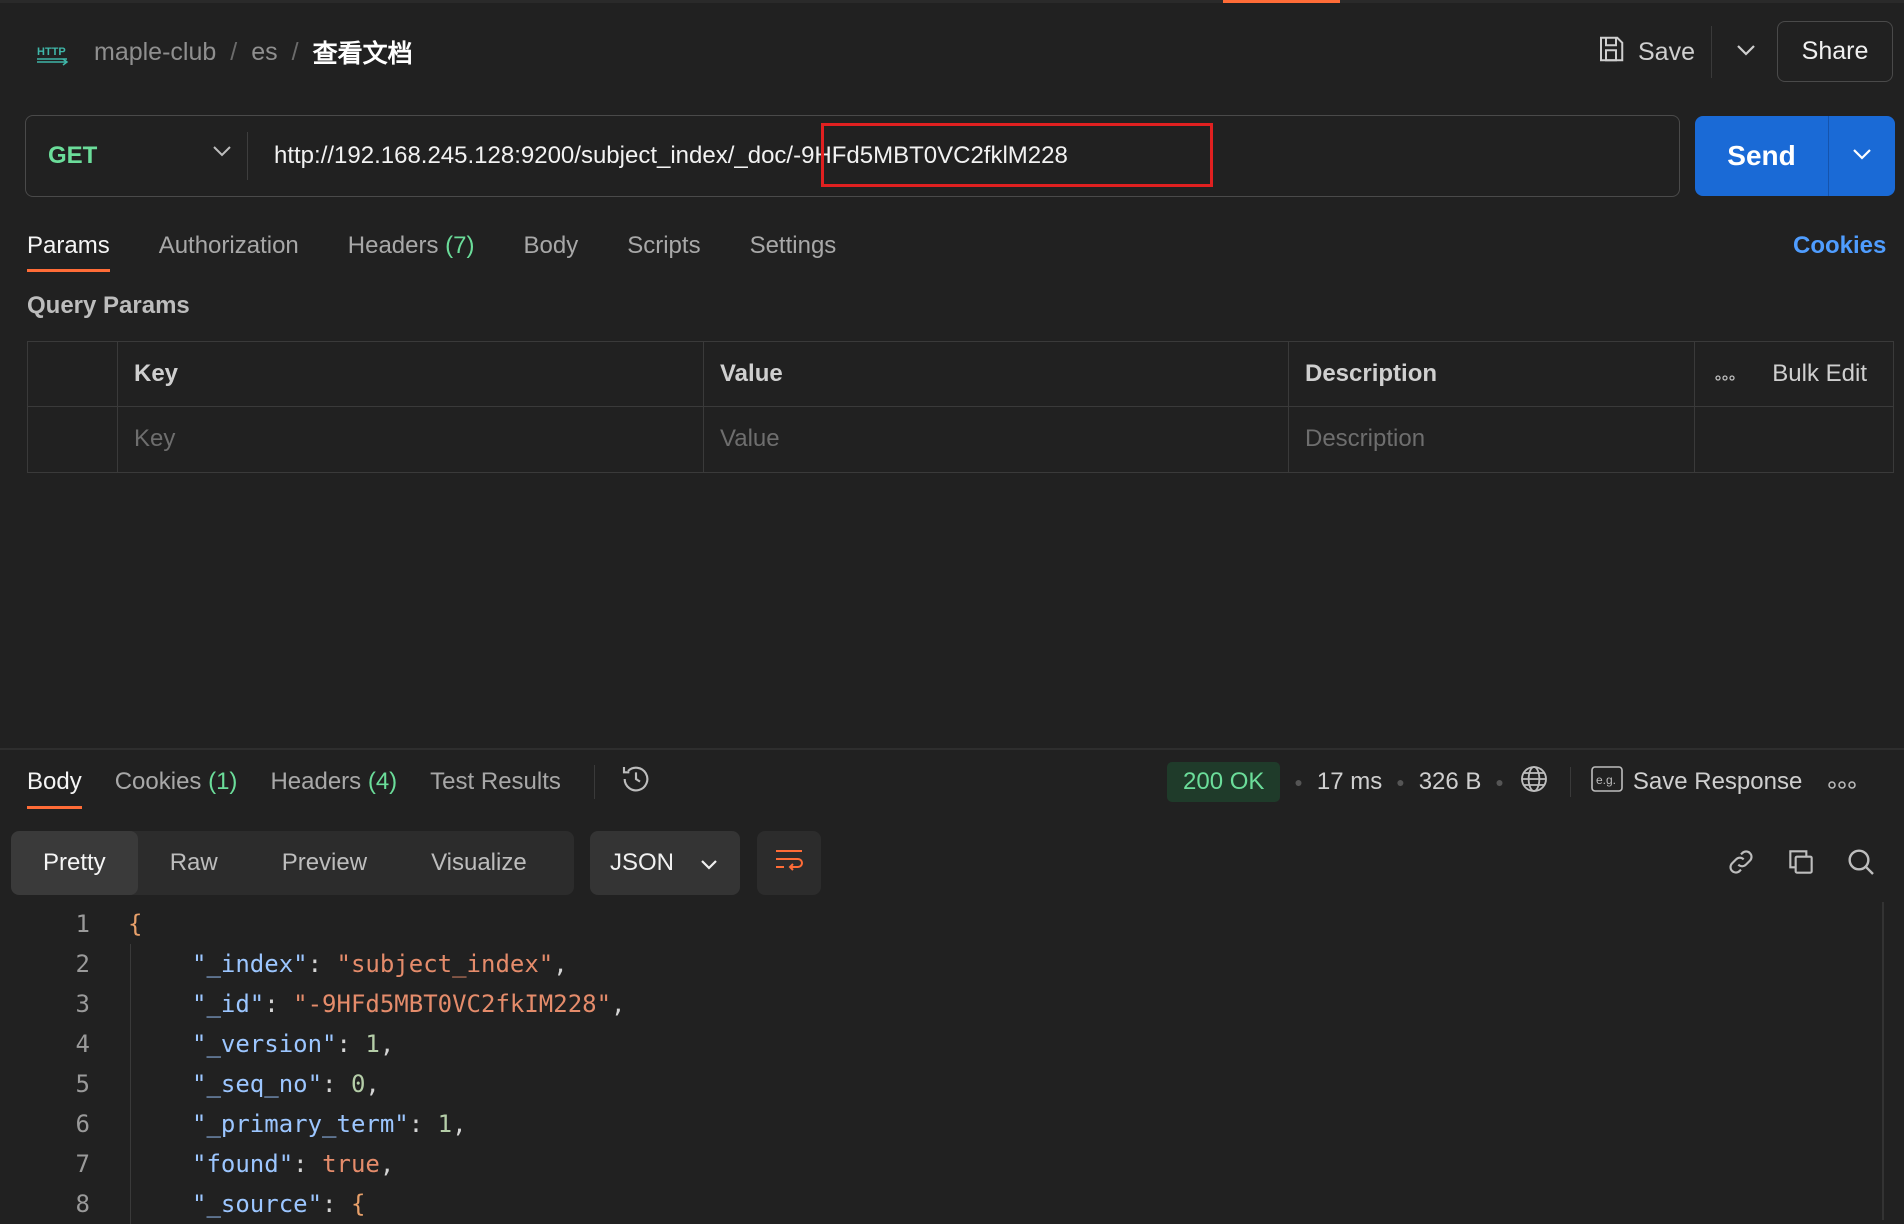  Describe the element at coordinates (72, 156) in the screenshot. I see `method-select: GET` at that location.